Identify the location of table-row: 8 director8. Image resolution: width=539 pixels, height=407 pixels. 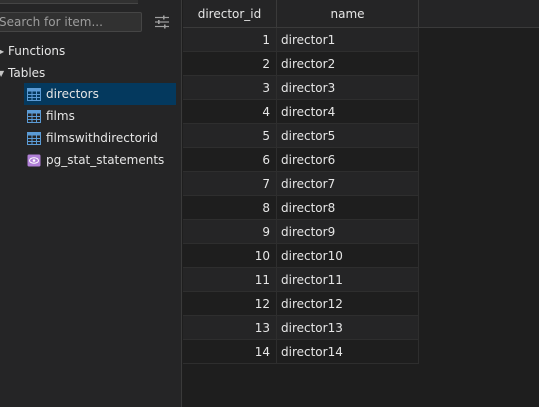
(301, 208).